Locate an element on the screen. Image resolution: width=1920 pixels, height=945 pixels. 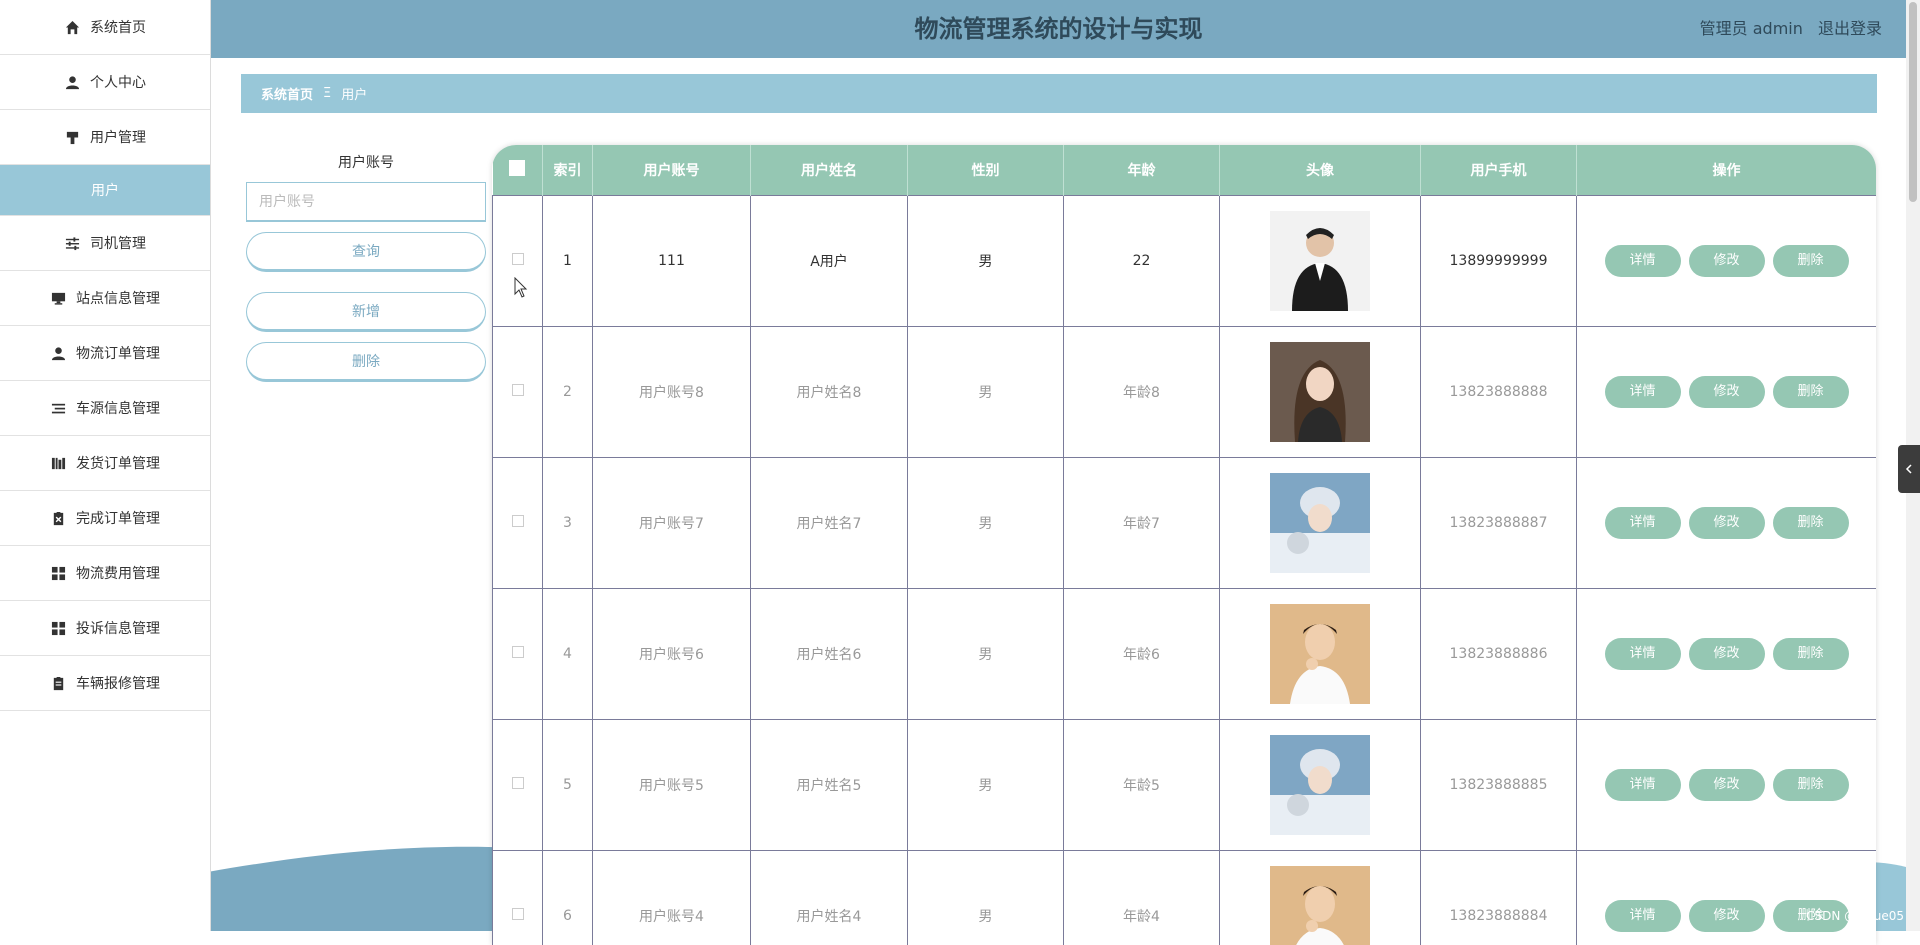
sidebar-item-driver-management: 司机管理 is located at coordinates (105, 243).